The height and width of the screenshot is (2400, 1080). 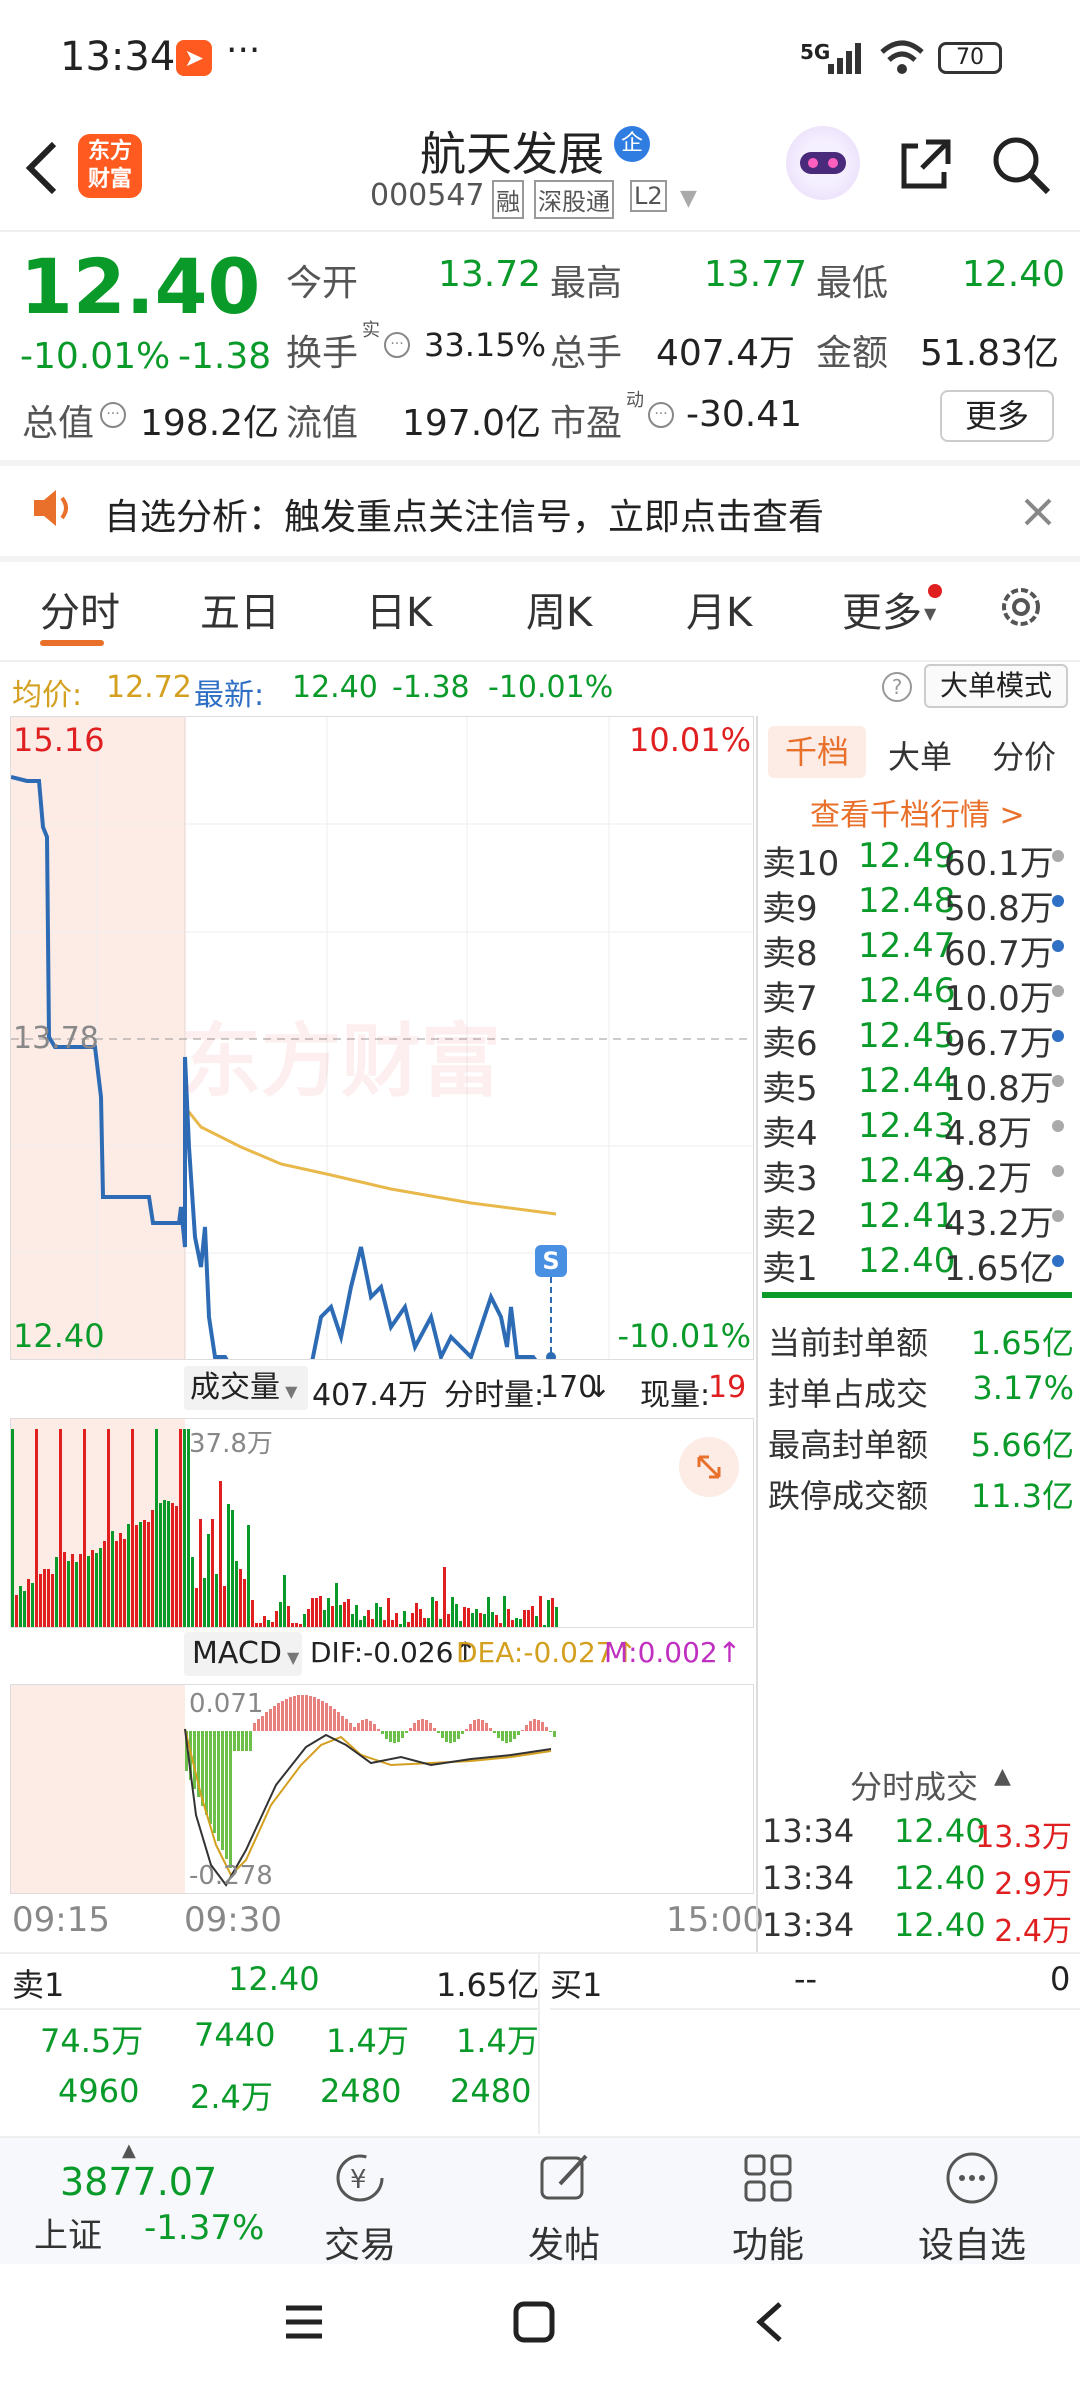 What do you see at coordinates (138, 2182) in the screenshot?
I see `index-value: 3877.07` at bounding box center [138, 2182].